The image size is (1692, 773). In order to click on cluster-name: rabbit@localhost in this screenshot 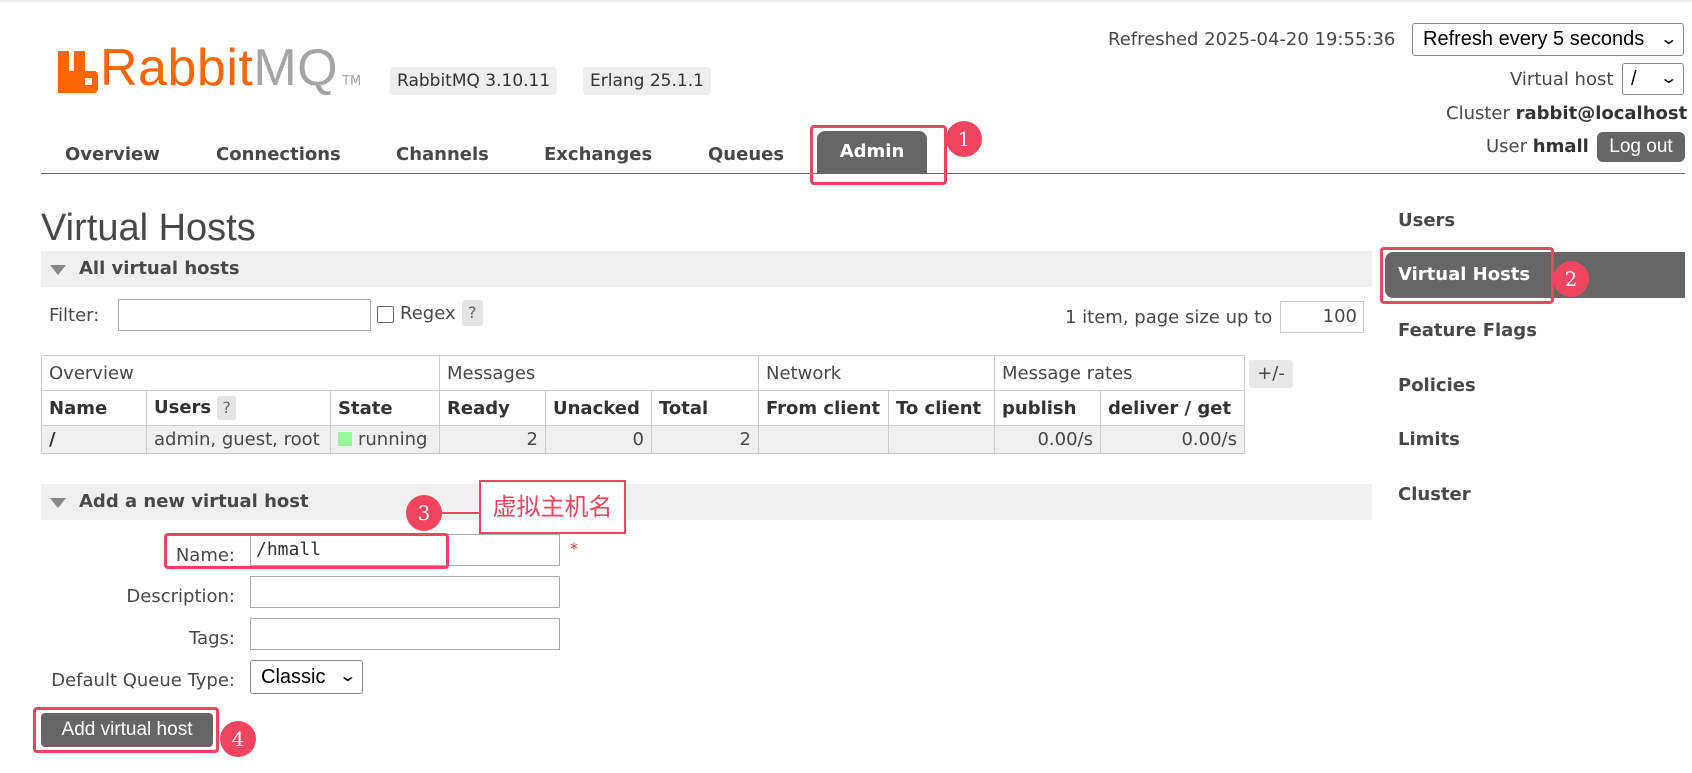, I will do `click(1601, 113)`.